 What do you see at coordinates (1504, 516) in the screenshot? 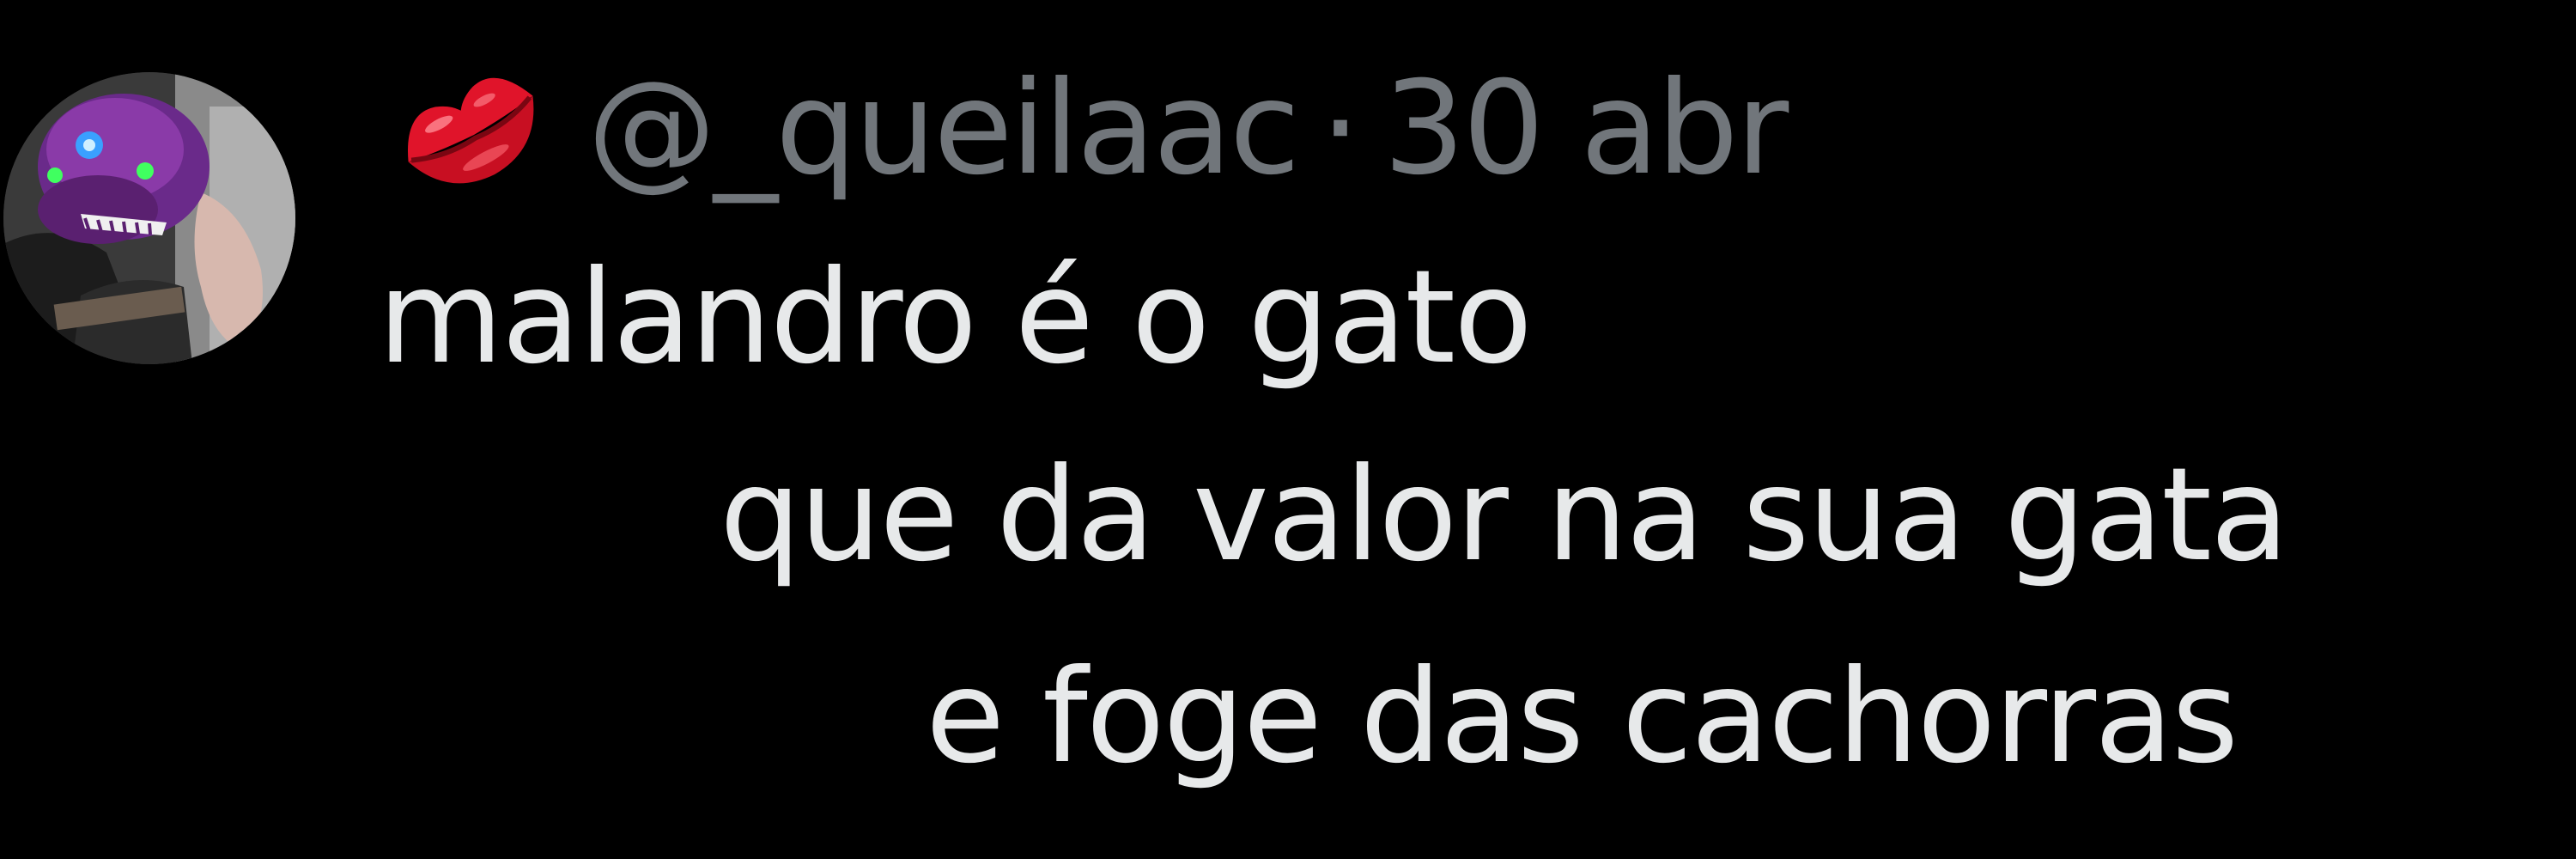
I see `tweet-text-line-2: que da valor na sua gata` at bounding box center [1504, 516].